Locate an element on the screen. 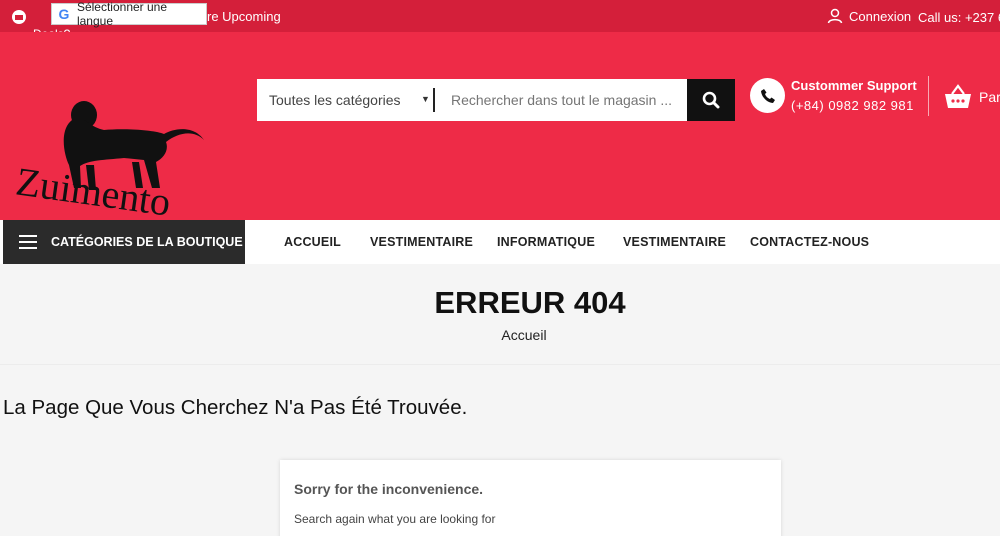 The width and height of the screenshot is (1000, 536). nav-item-contact: CONTACTEZ-NOUS is located at coordinates (809, 242).